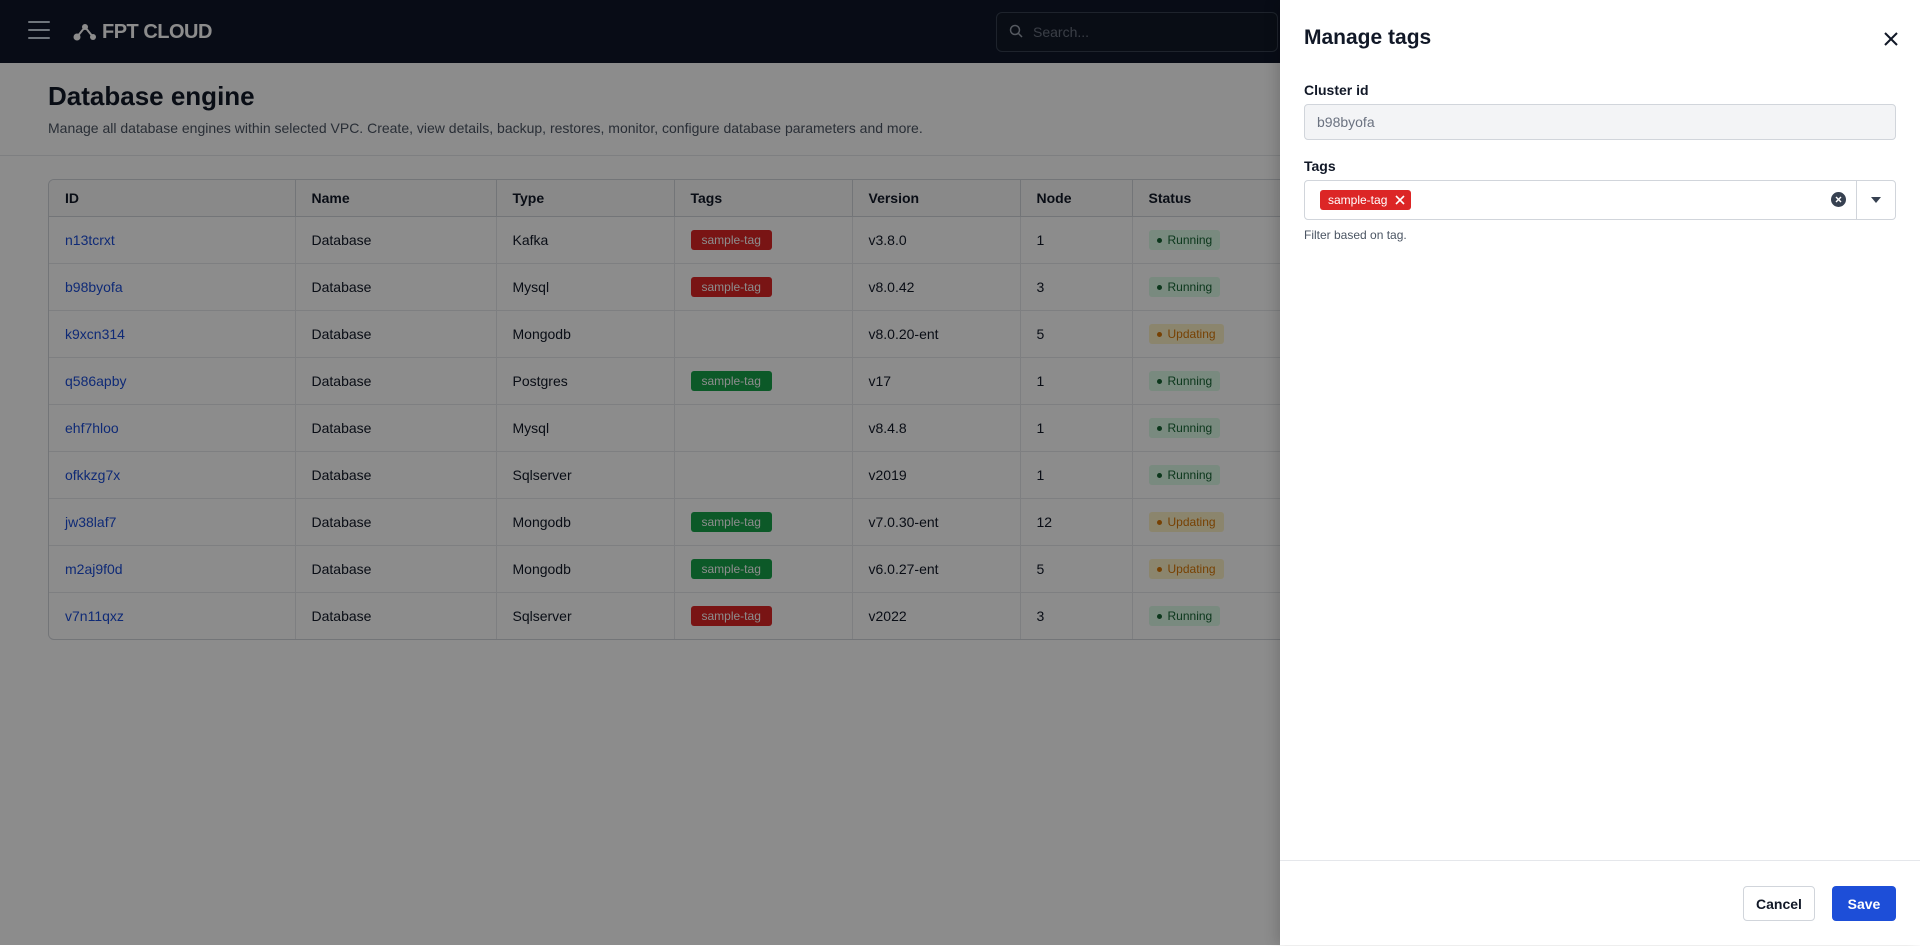  I want to click on tags-select: sample-tag, so click(1600, 200).